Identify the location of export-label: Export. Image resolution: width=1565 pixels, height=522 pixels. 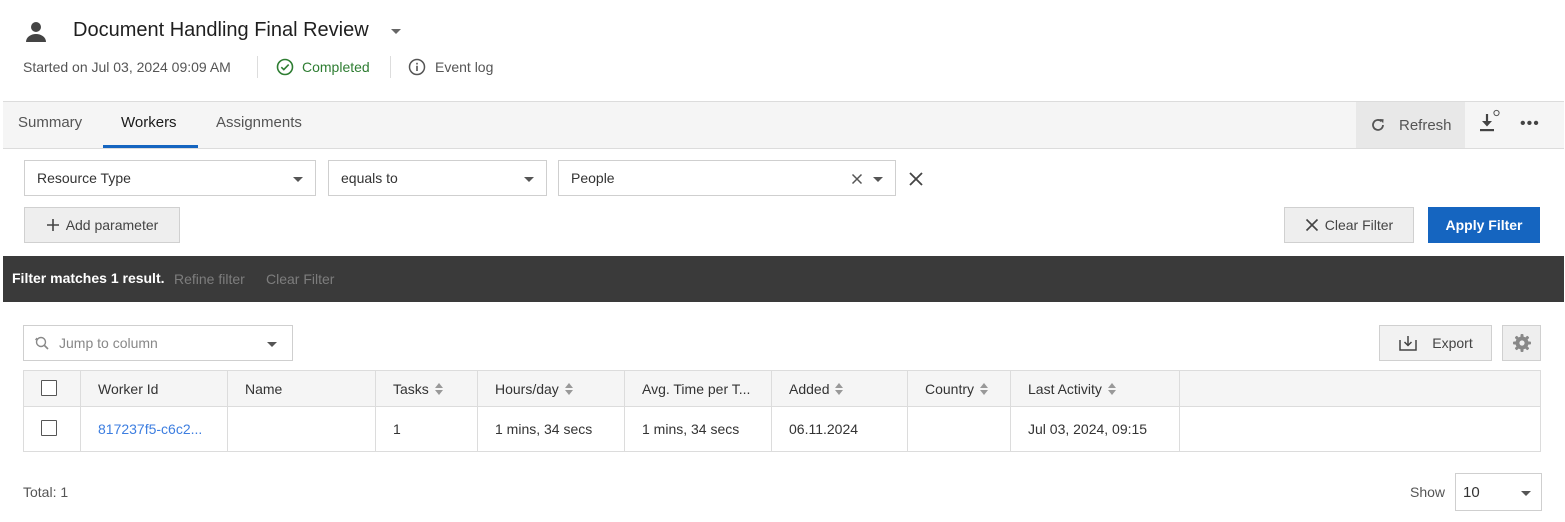
(1452, 343).